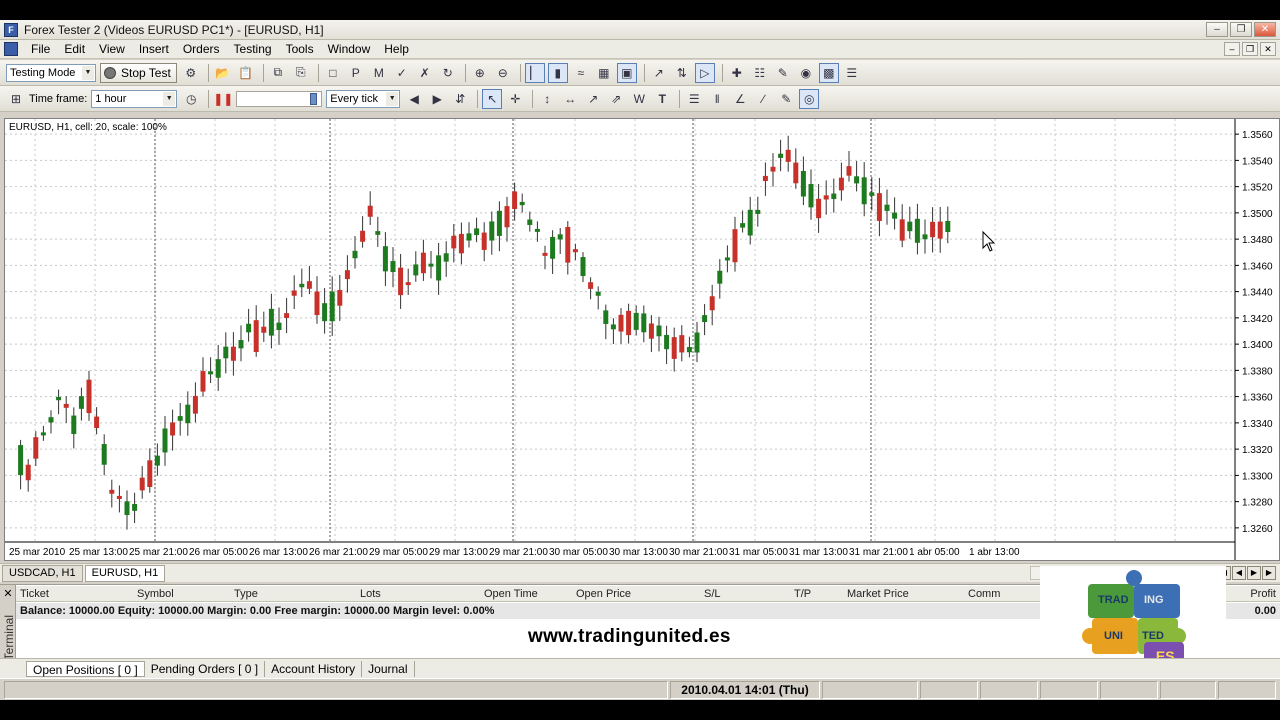 This screenshot has width=1280, height=720. Describe the element at coordinates (603, 594) in the screenshot. I see `col-open-price: Open Price` at that location.